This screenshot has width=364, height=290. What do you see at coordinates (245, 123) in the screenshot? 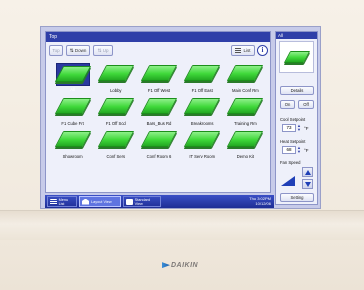
I see `zone-label: Training Rm` at bounding box center [245, 123].